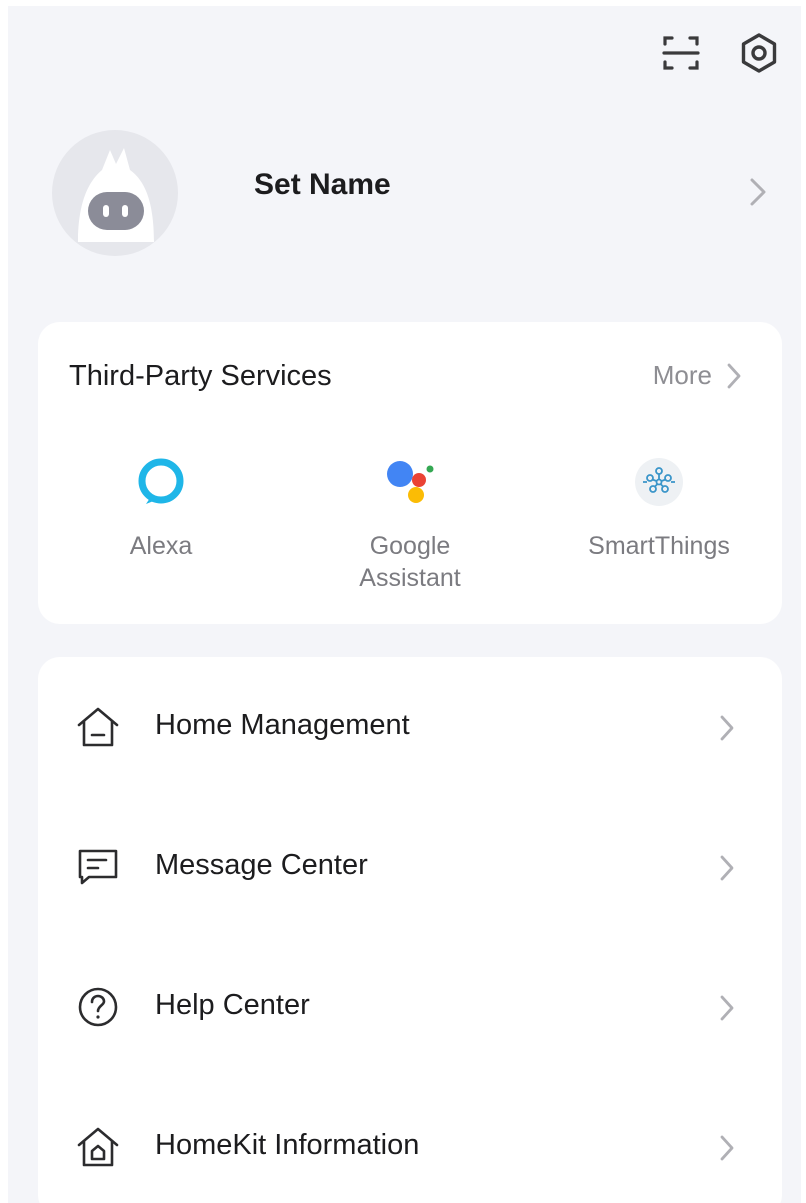  Describe the element at coordinates (322, 185) in the screenshot. I see `profile-name: Set Name` at that location.